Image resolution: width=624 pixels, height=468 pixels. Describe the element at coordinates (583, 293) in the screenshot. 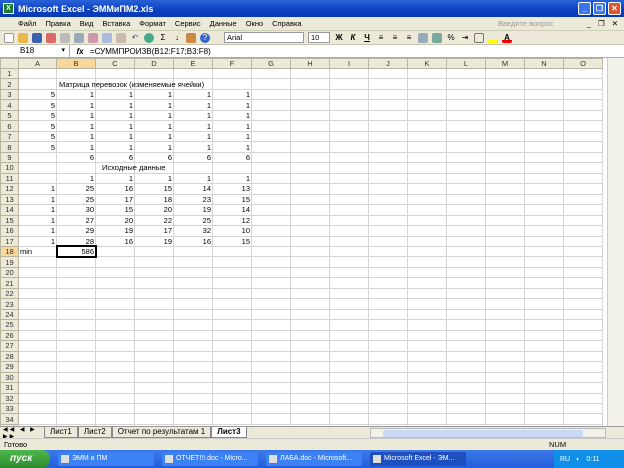

I see `cell-O22` at that location.